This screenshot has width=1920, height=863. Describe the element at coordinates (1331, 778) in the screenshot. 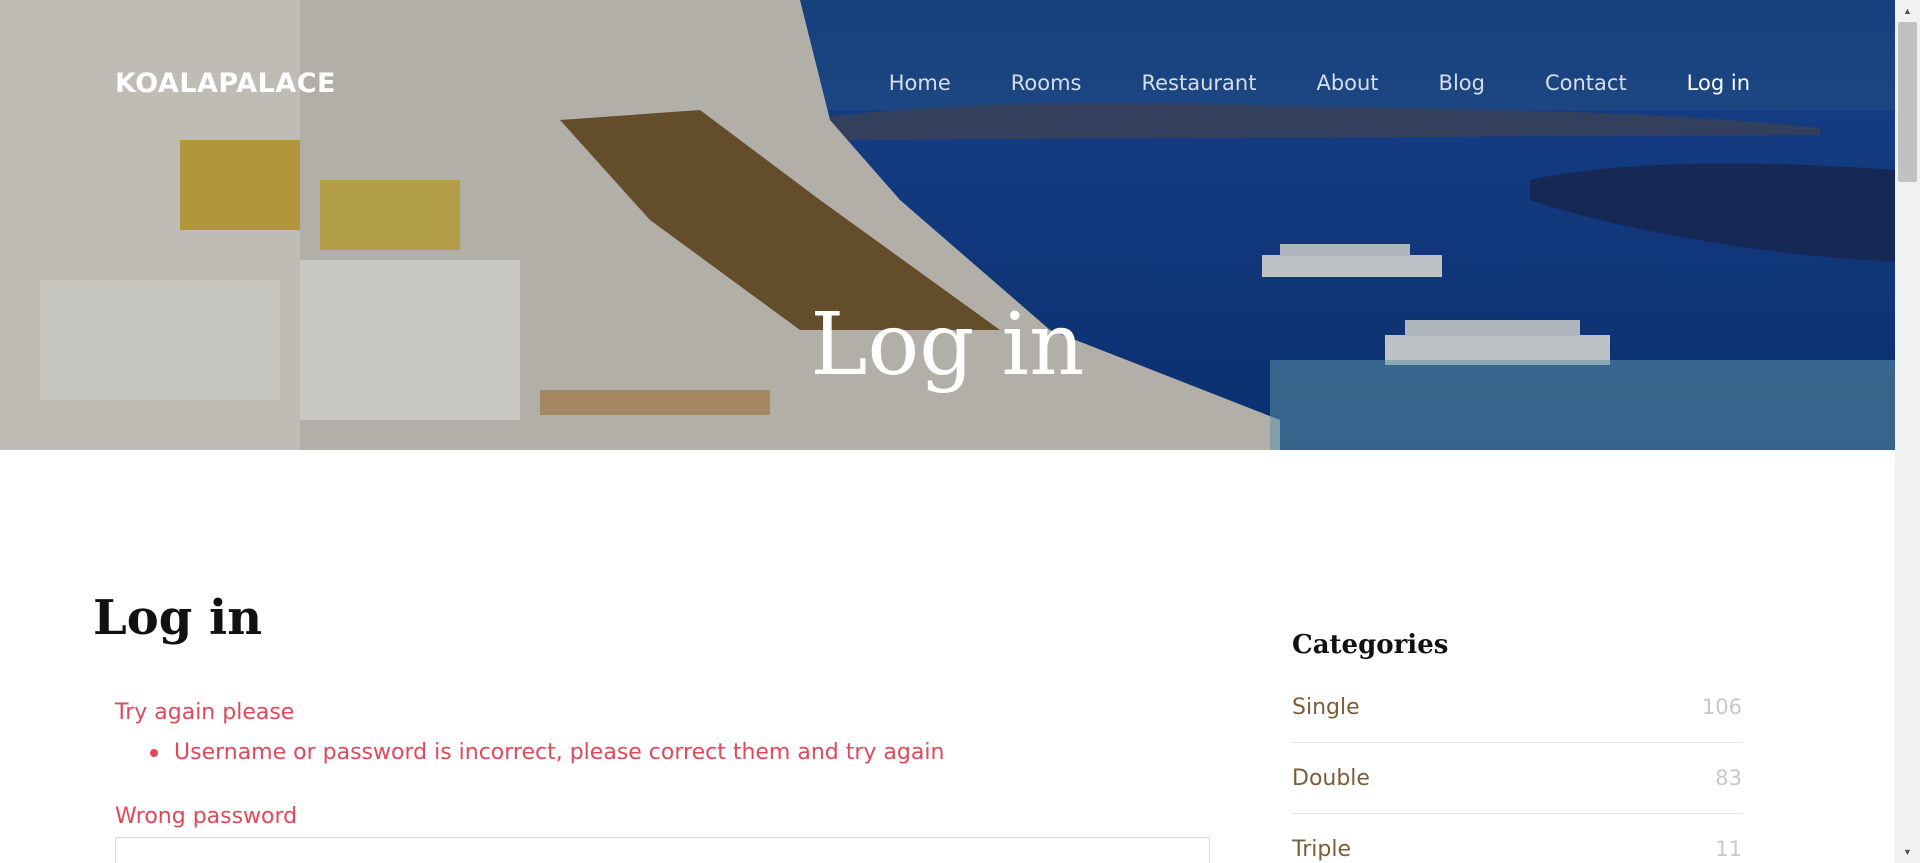

I see `category-name: Double` at that location.